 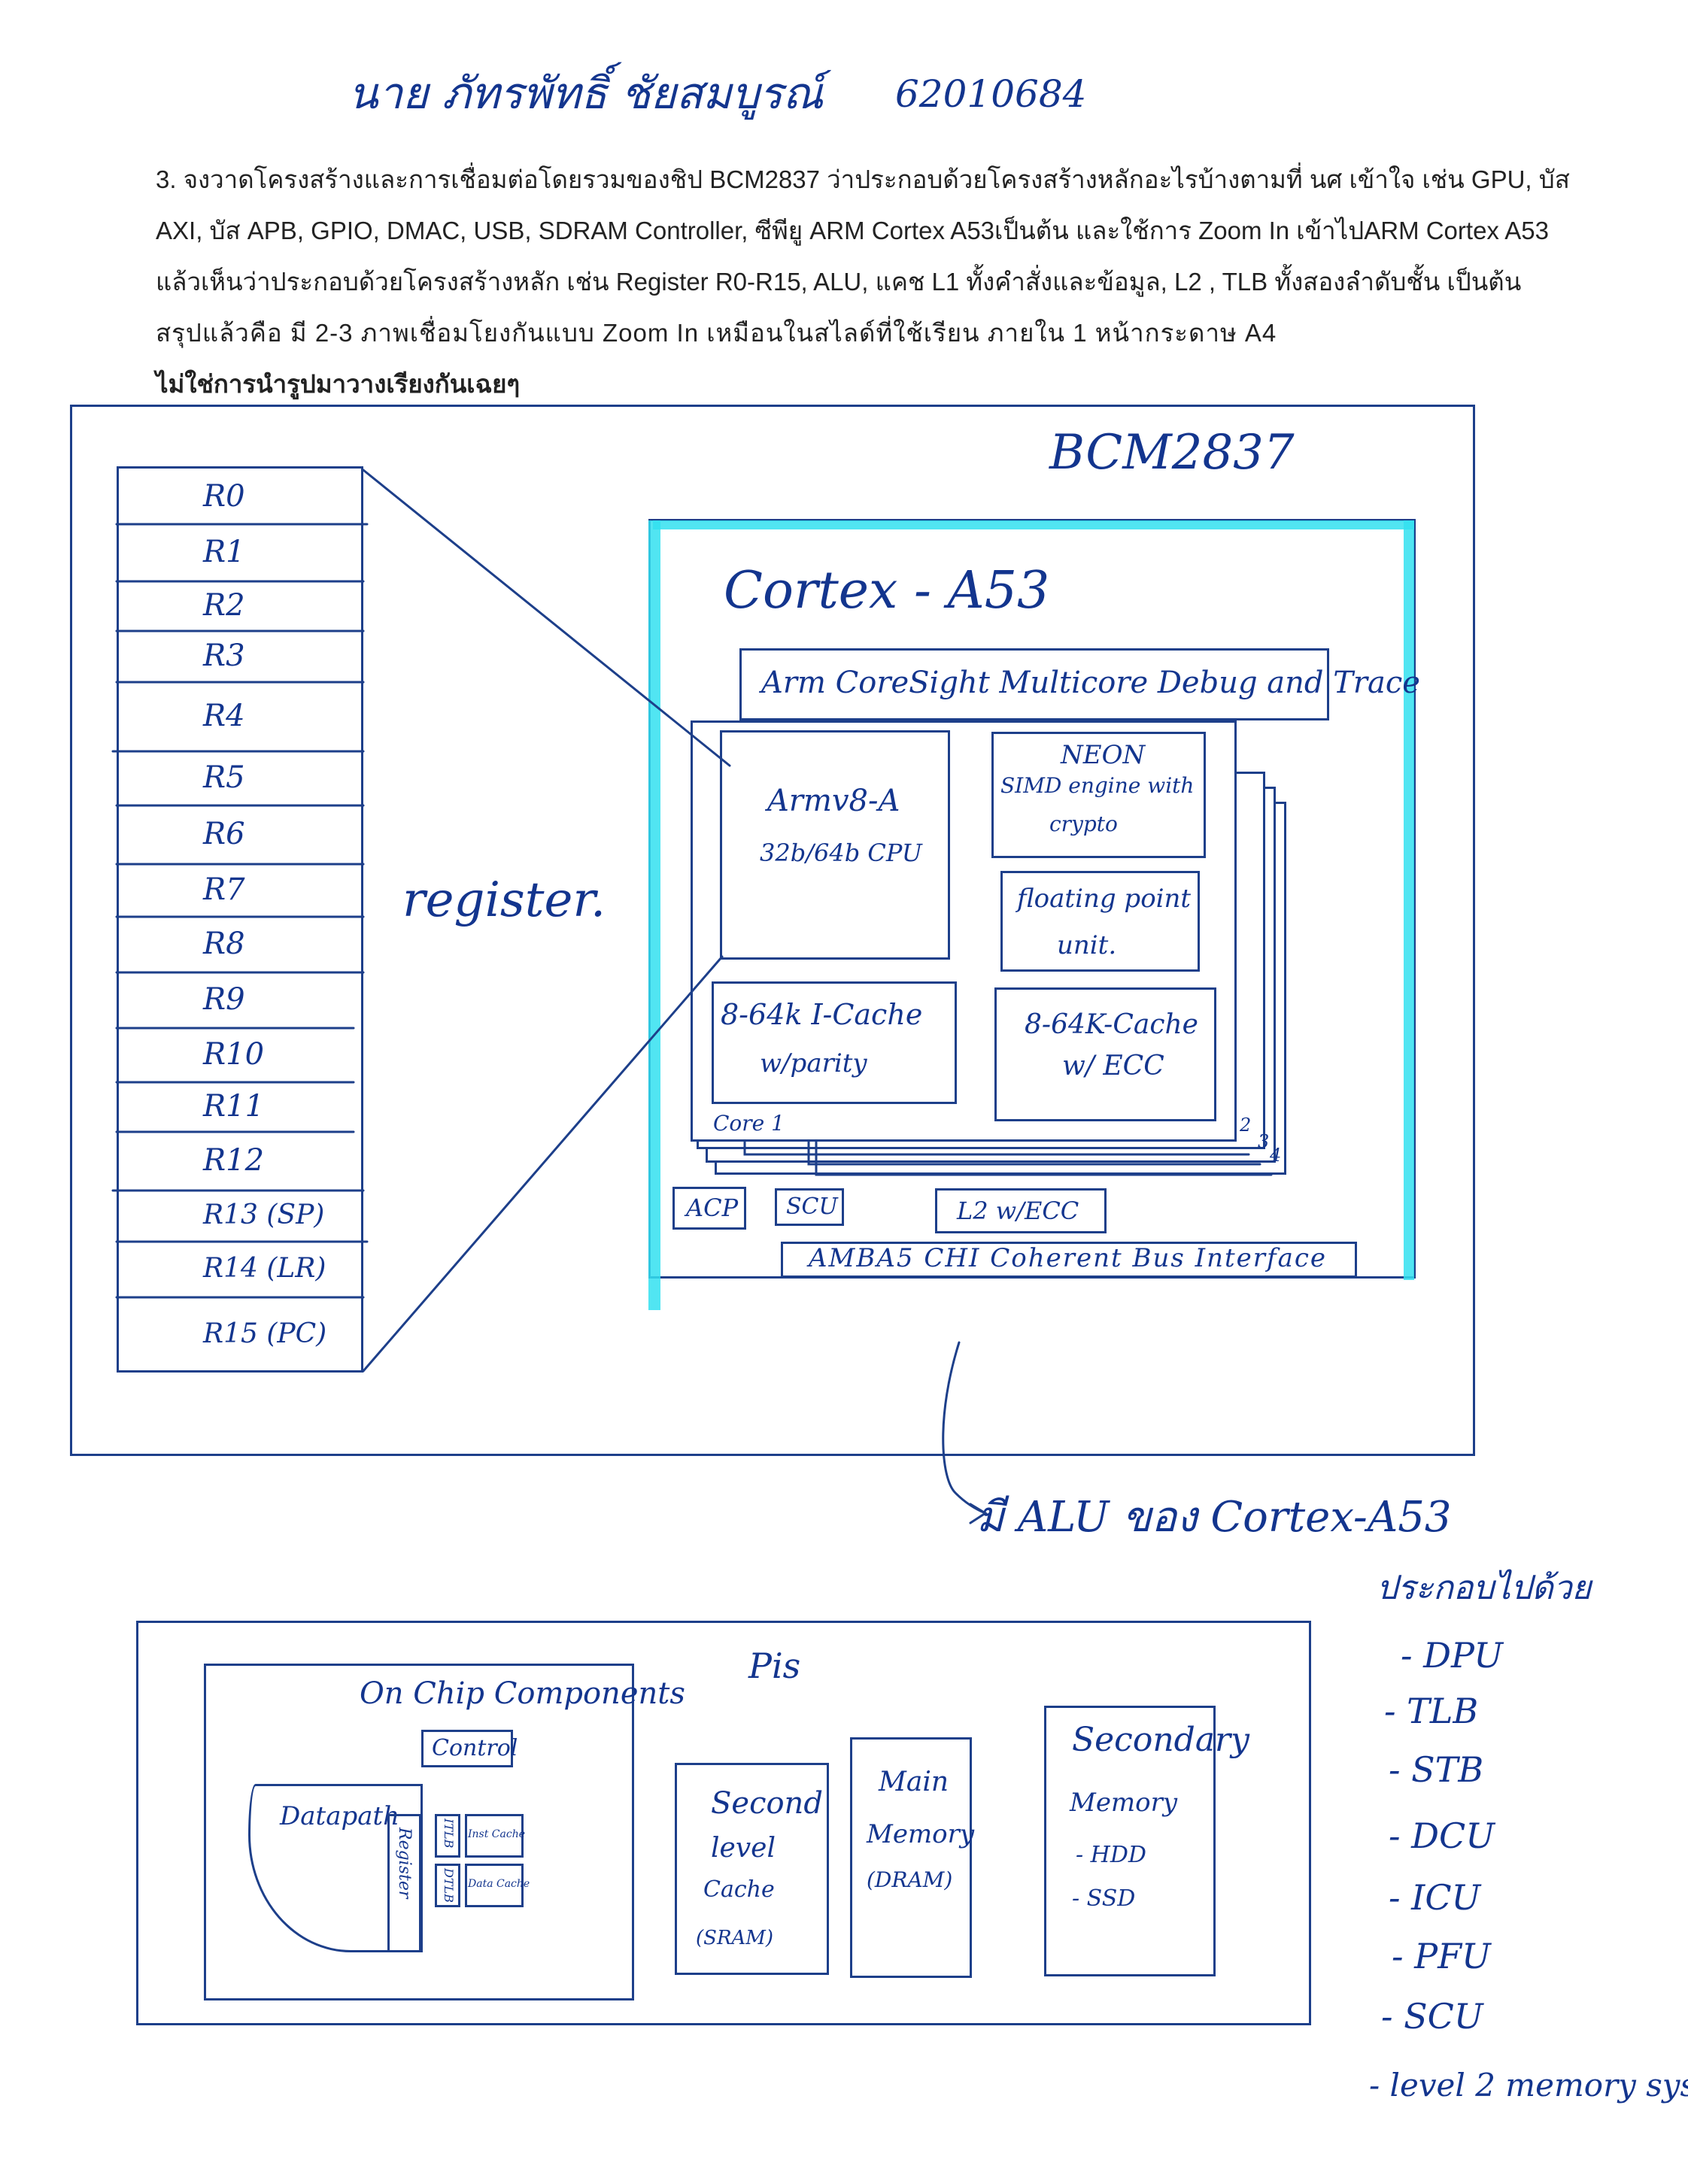 What do you see at coordinates (965, 1432) in the screenshot?
I see `alu-arrow` at bounding box center [965, 1432].